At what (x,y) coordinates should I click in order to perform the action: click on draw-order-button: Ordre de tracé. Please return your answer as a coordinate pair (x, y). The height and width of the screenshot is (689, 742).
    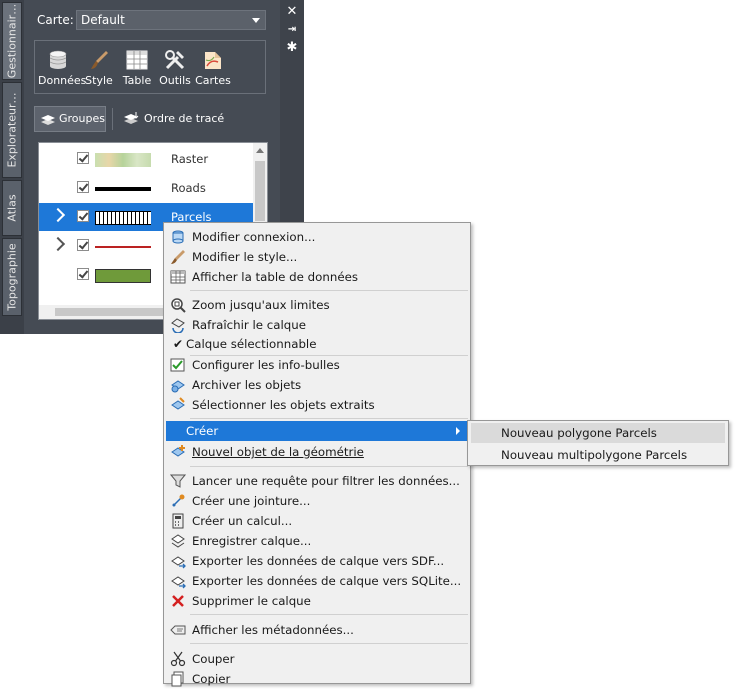
    Looking at the image, I should click on (172, 119).